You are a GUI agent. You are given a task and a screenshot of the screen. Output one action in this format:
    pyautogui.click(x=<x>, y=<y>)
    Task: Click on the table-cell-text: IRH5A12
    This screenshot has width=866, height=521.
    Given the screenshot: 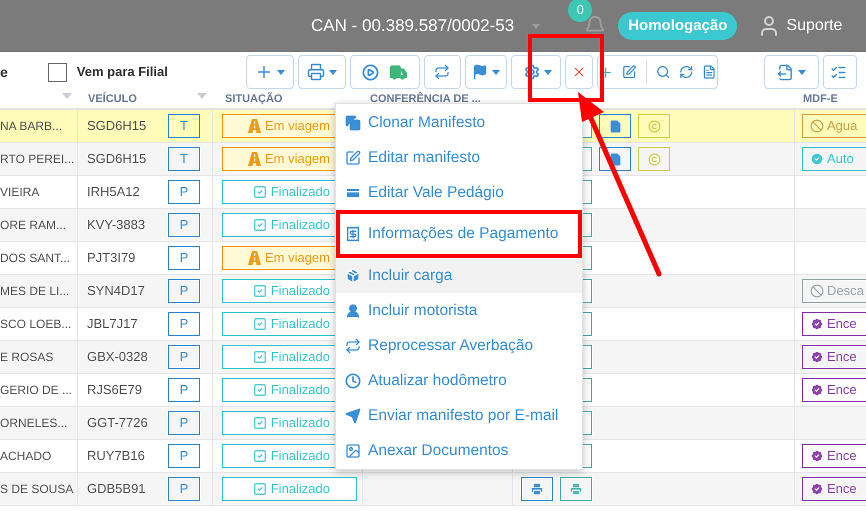 What is the action you would take?
    pyautogui.click(x=113, y=192)
    